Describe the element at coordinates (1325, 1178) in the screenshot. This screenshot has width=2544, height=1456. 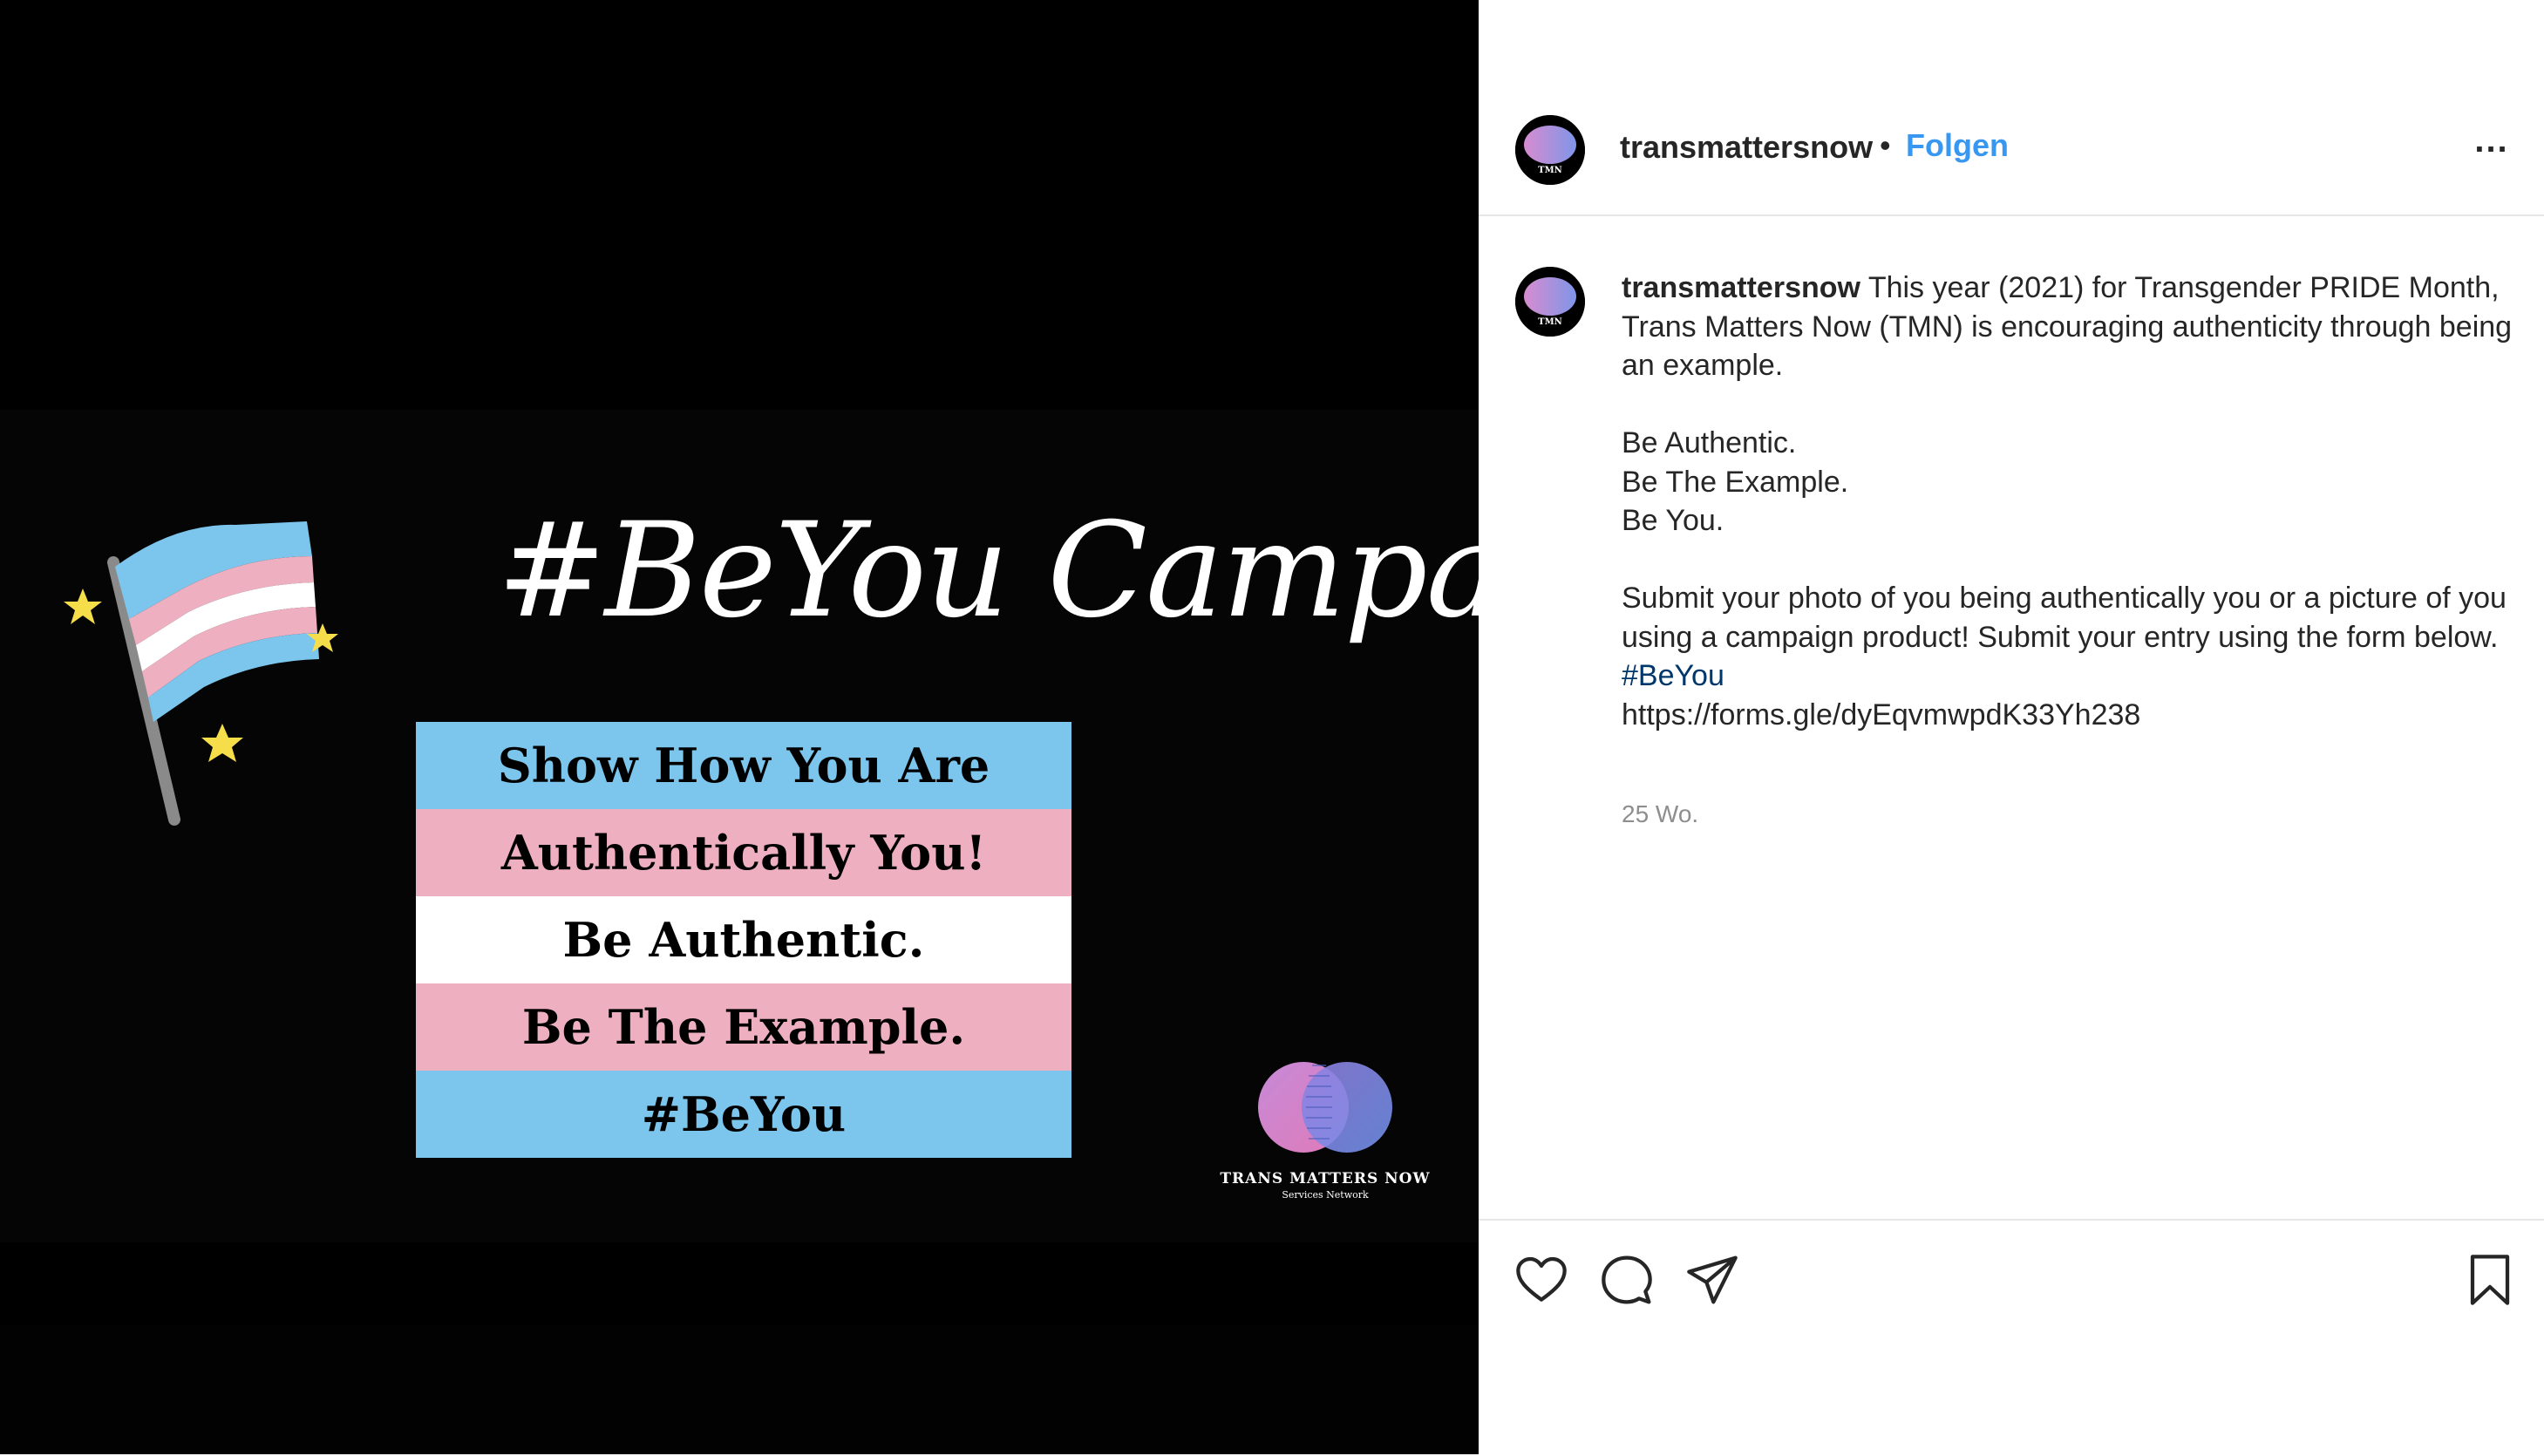
I see `logo-name: TRANS MATTERS NOW` at that location.